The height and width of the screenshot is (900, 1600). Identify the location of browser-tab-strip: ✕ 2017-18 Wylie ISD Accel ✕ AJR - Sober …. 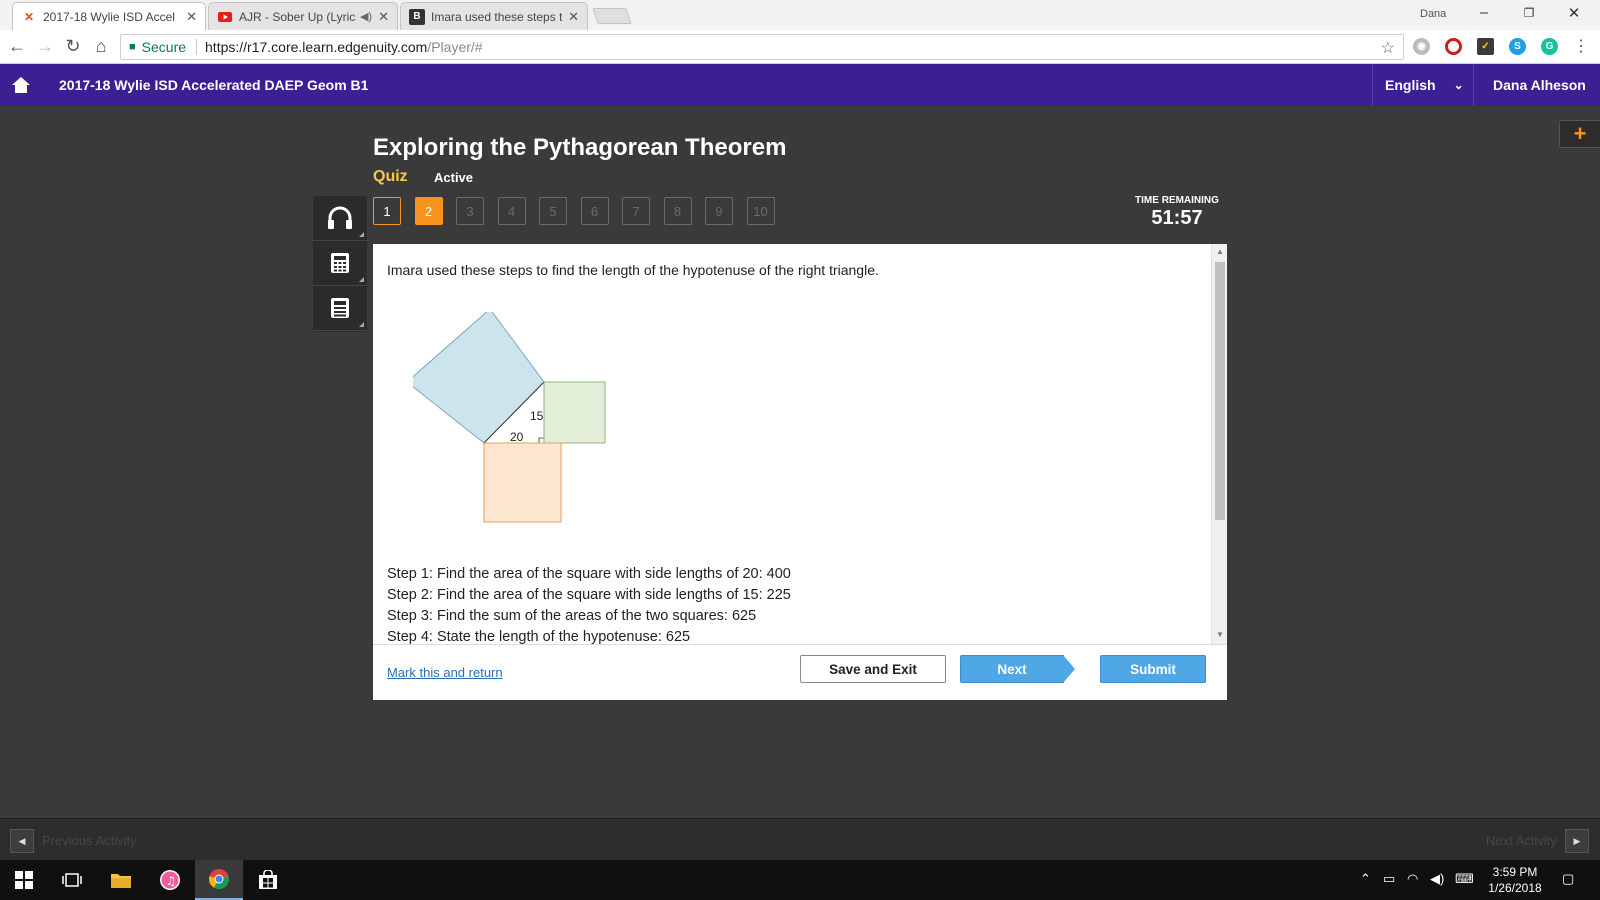
(800, 15).